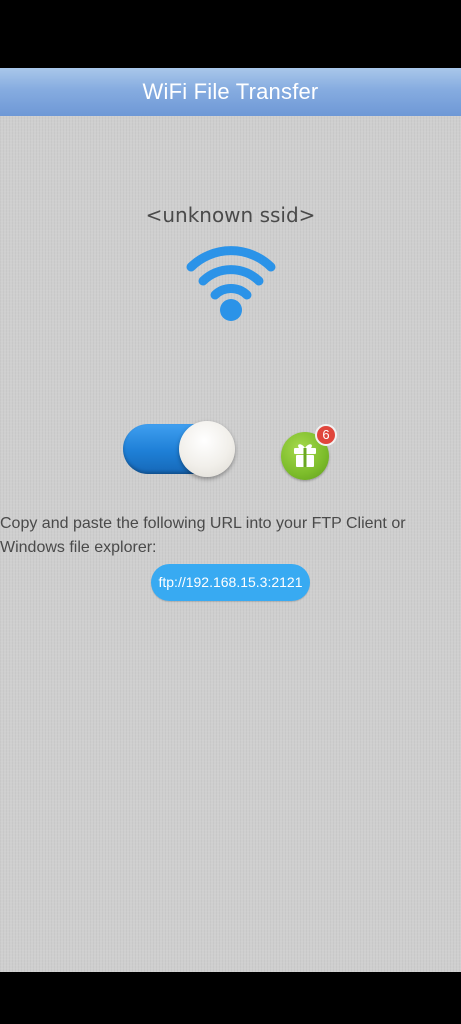  What do you see at coordinates (230, 34) in the screenshot?
I see `status-bar` at bounding box center [230, 34].